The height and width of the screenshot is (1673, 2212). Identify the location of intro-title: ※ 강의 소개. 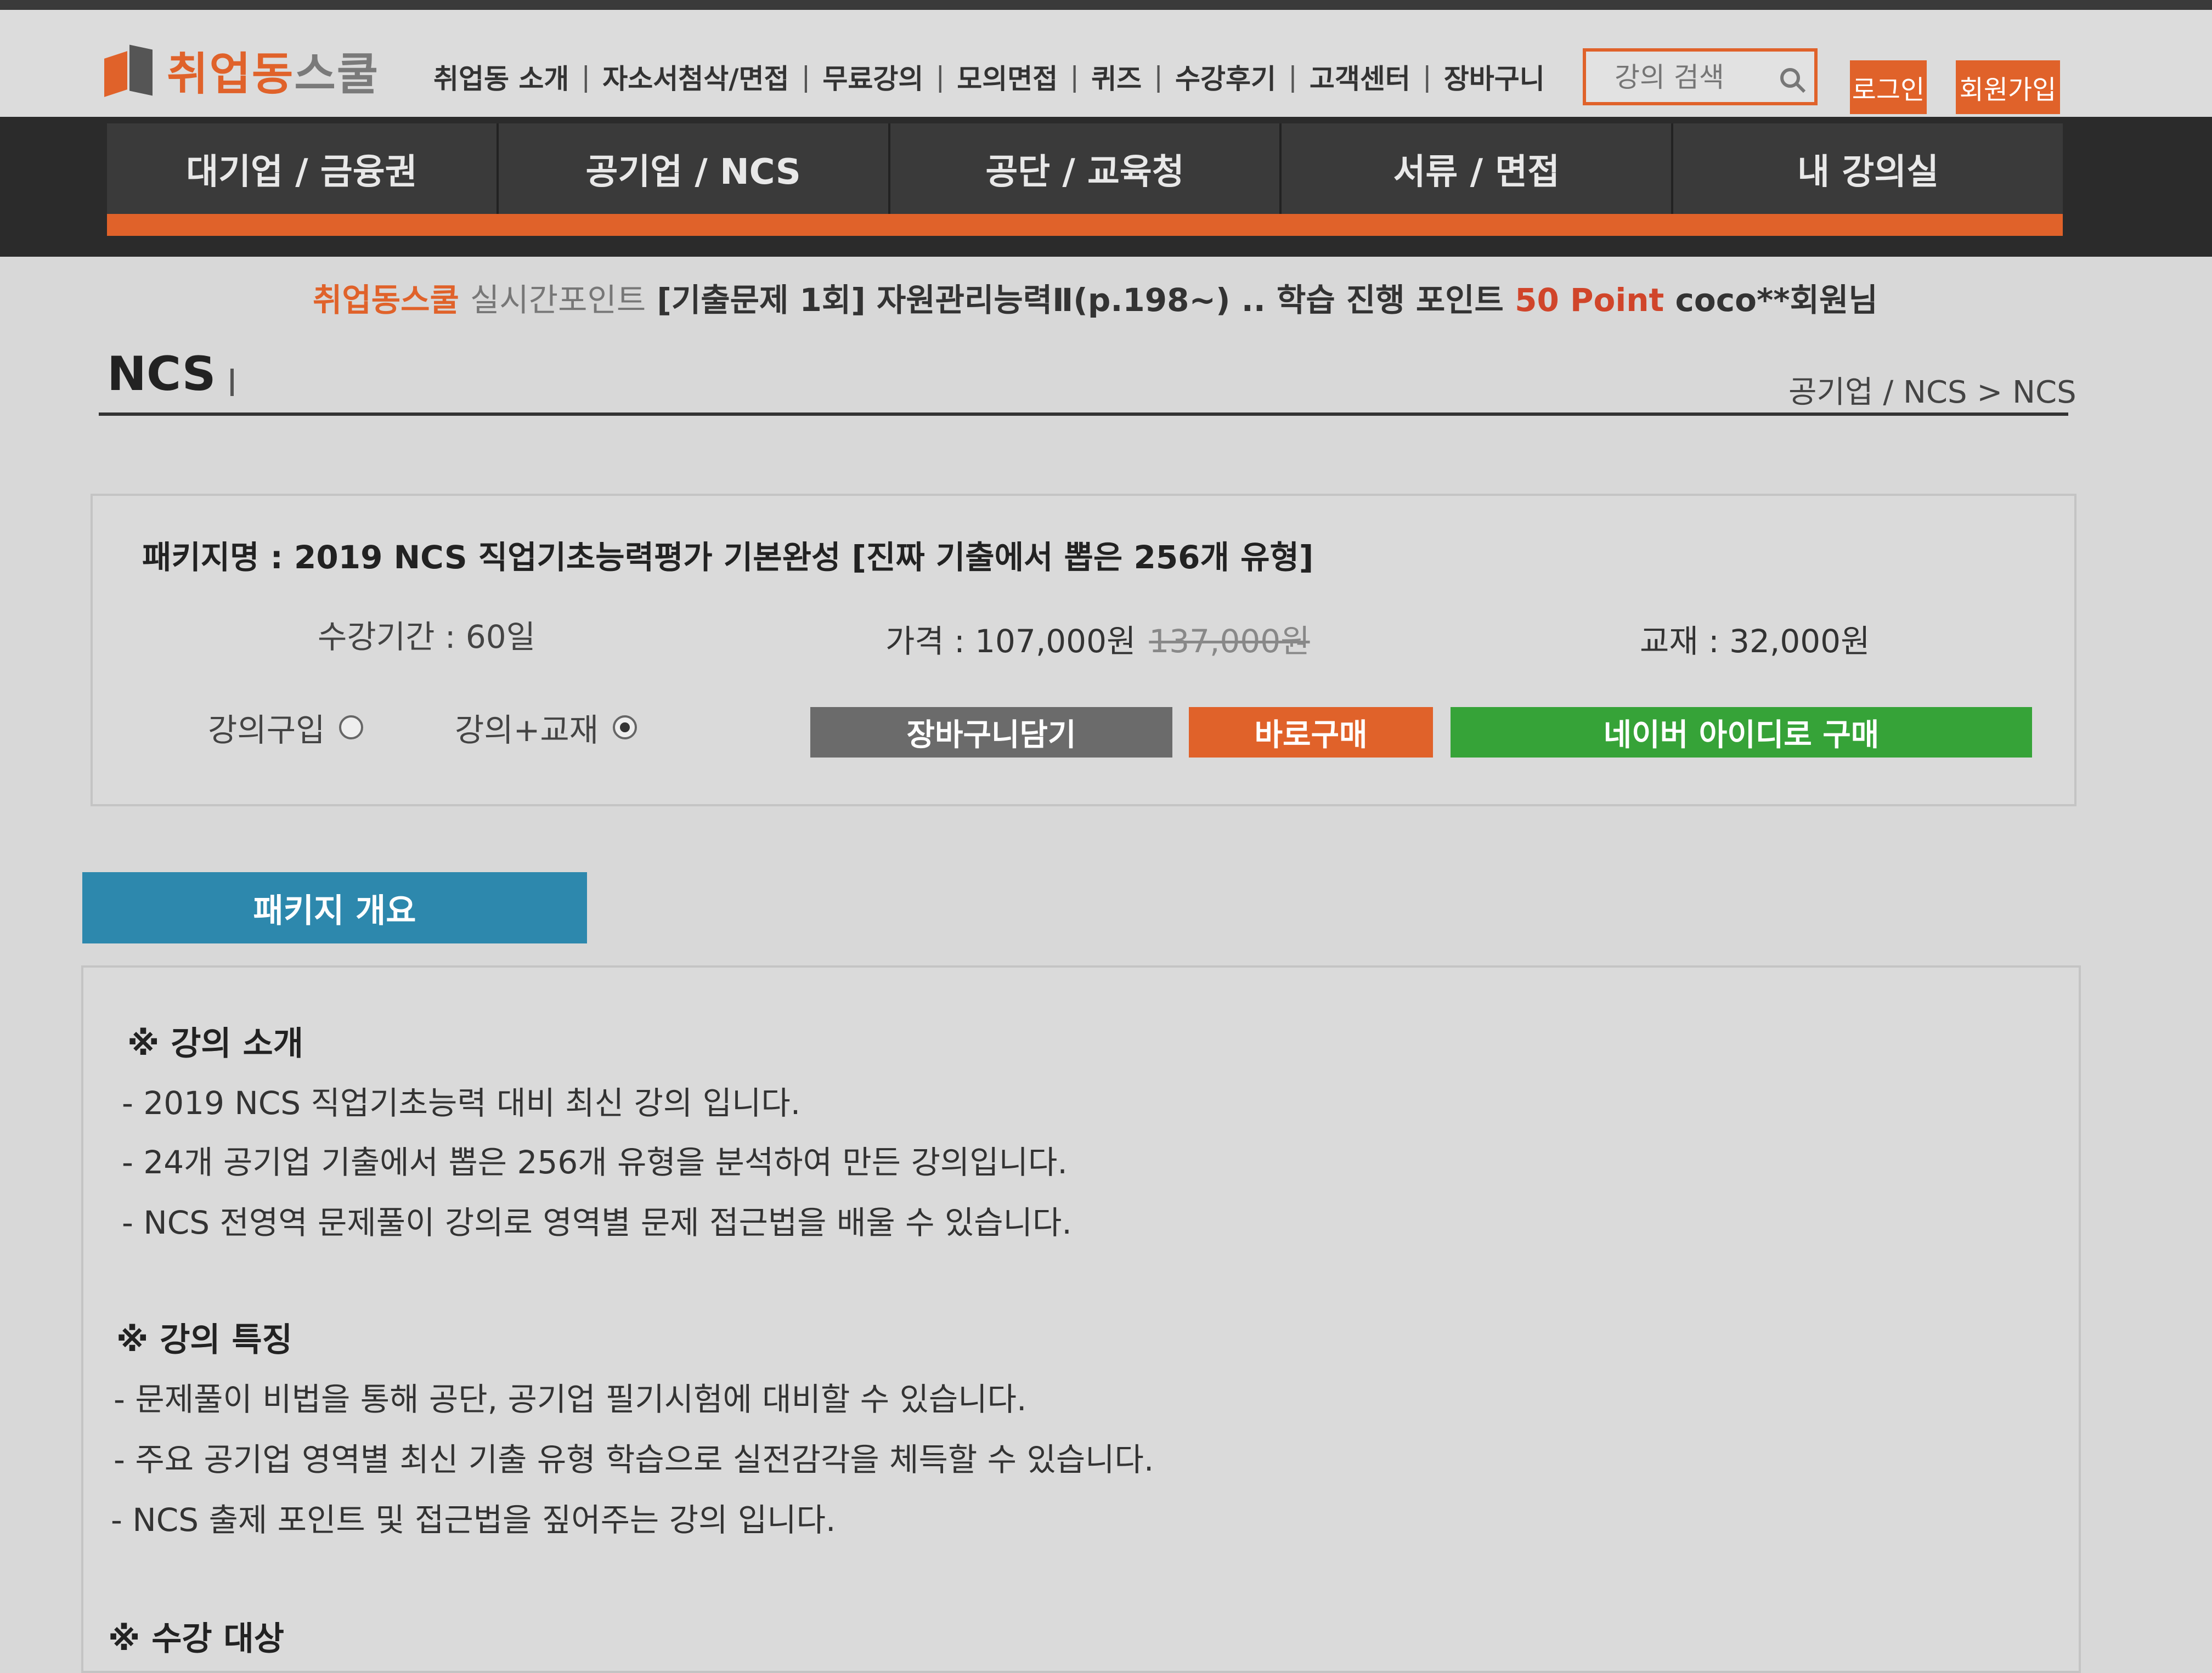
(215, 1044).